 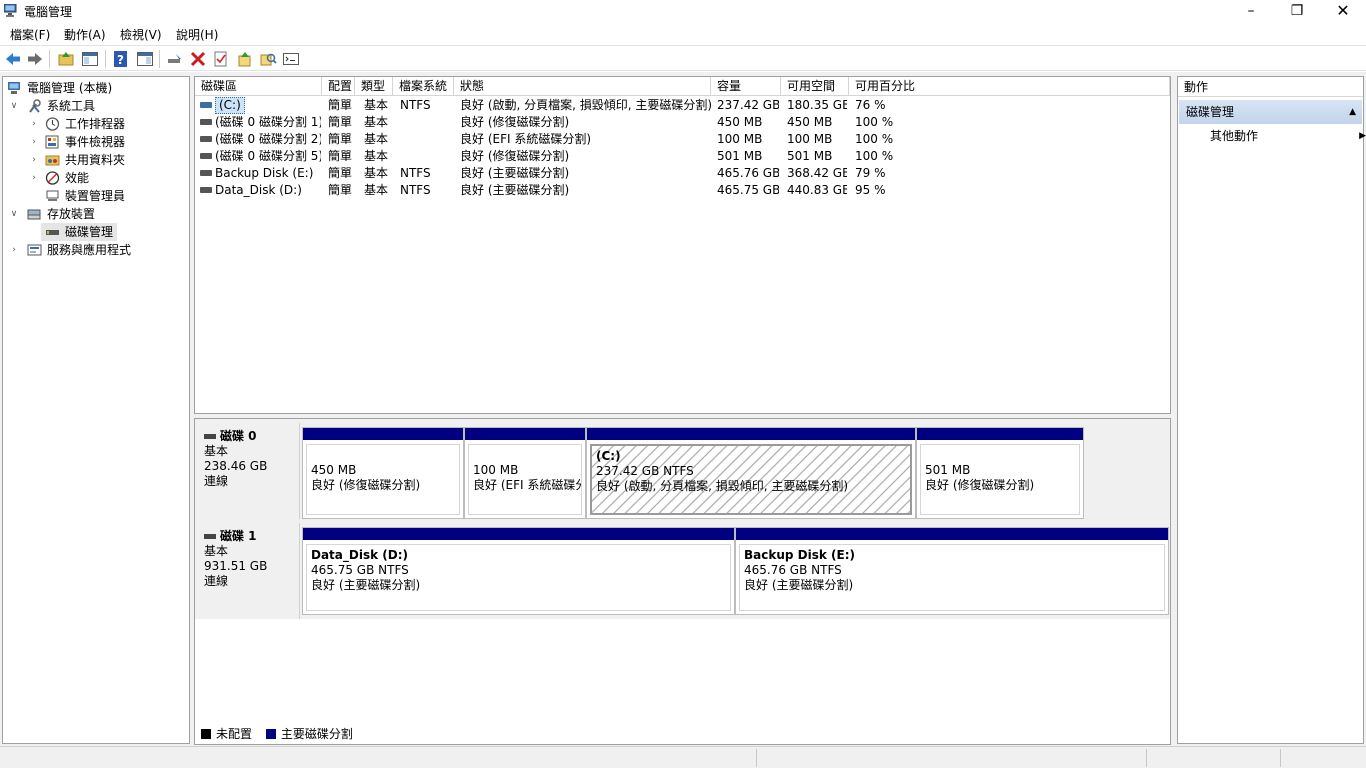 I want to click on partition-disk0-efi: 100 MB 良好 (EFI 系統磁碟分, so click(x=525, y=473).